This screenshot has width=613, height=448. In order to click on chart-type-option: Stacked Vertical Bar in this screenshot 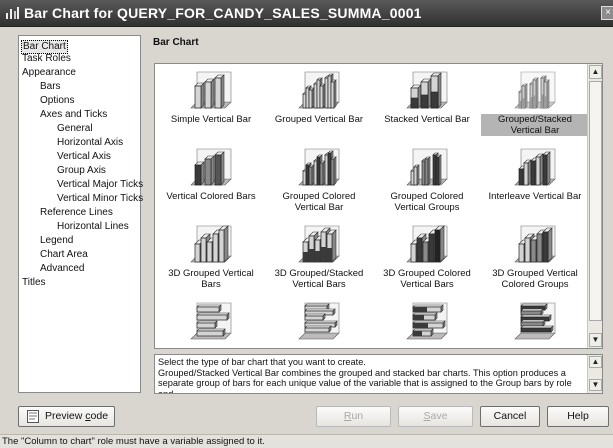, I will do `click(427, 106)`.